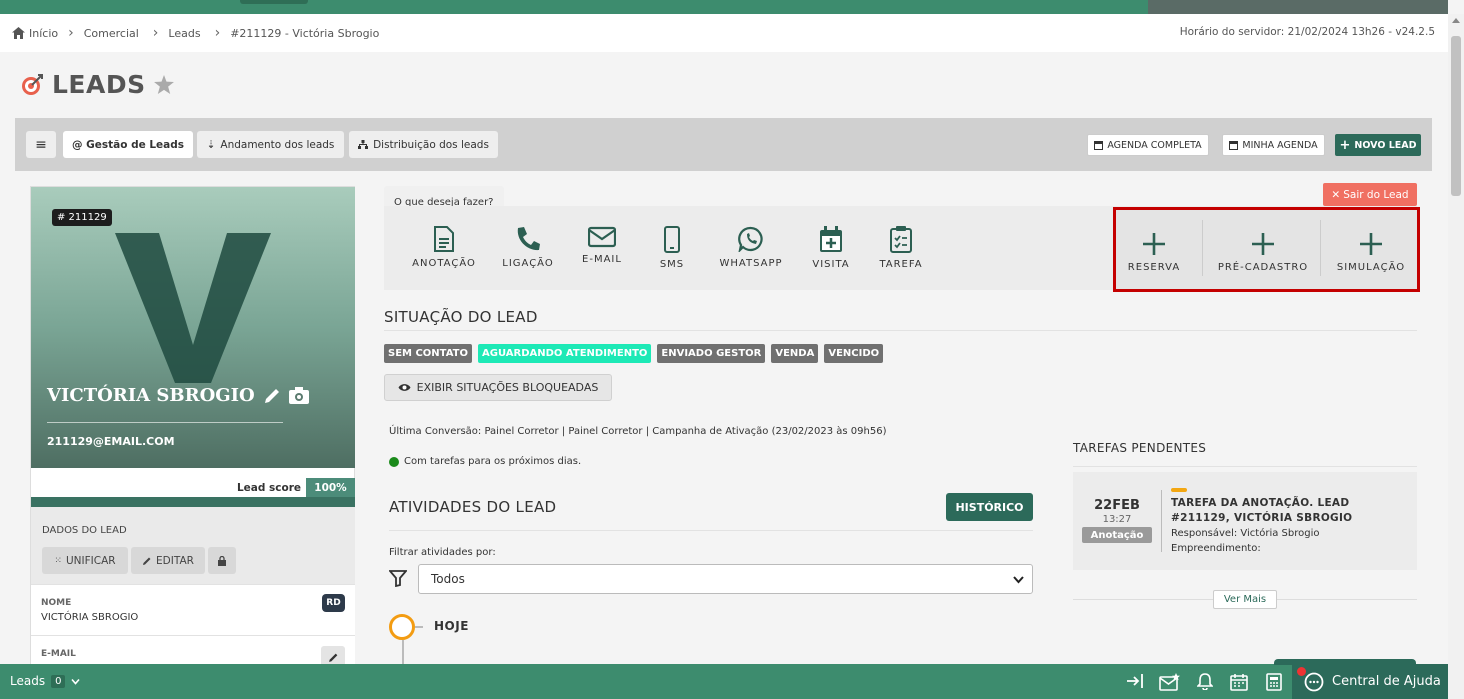 Image resolution: width=1464 pixels, height=699 pixels. I want to click on atividades-title: ATIVIDADES DO LEAD, so click(473, 507).